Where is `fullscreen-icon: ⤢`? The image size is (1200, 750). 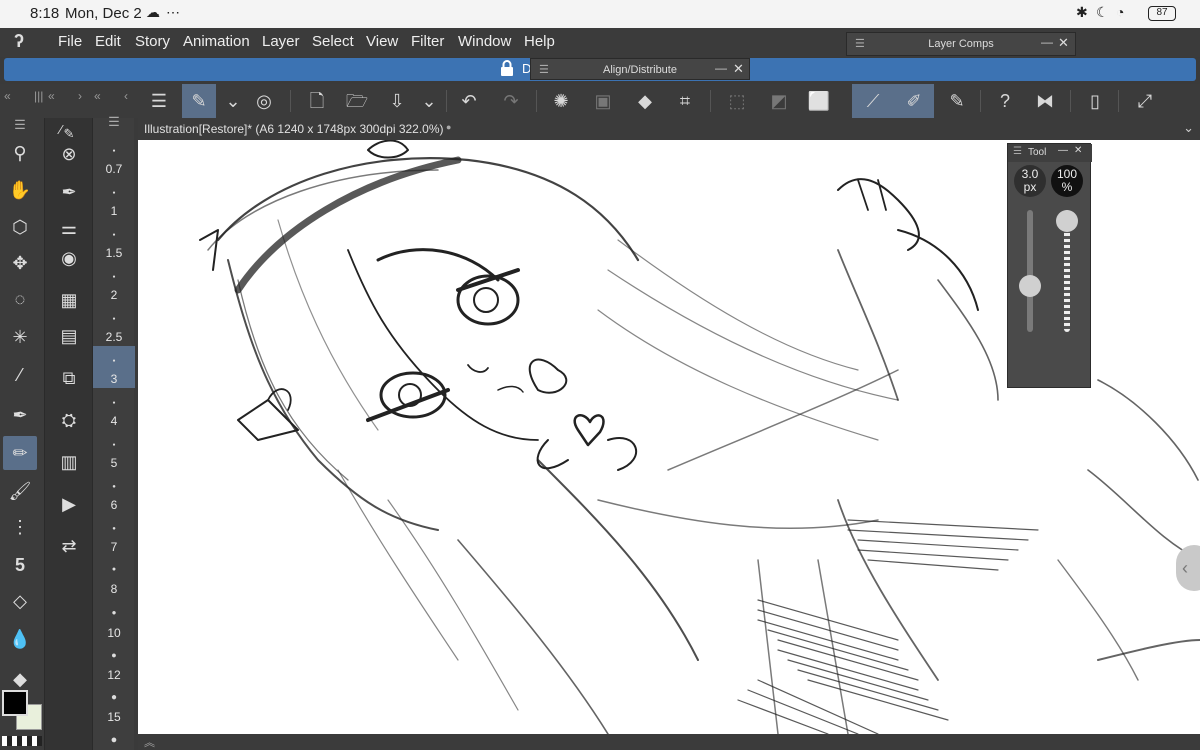
fullscreen-icon: ⤢ is located at coordinates (1145, 101).